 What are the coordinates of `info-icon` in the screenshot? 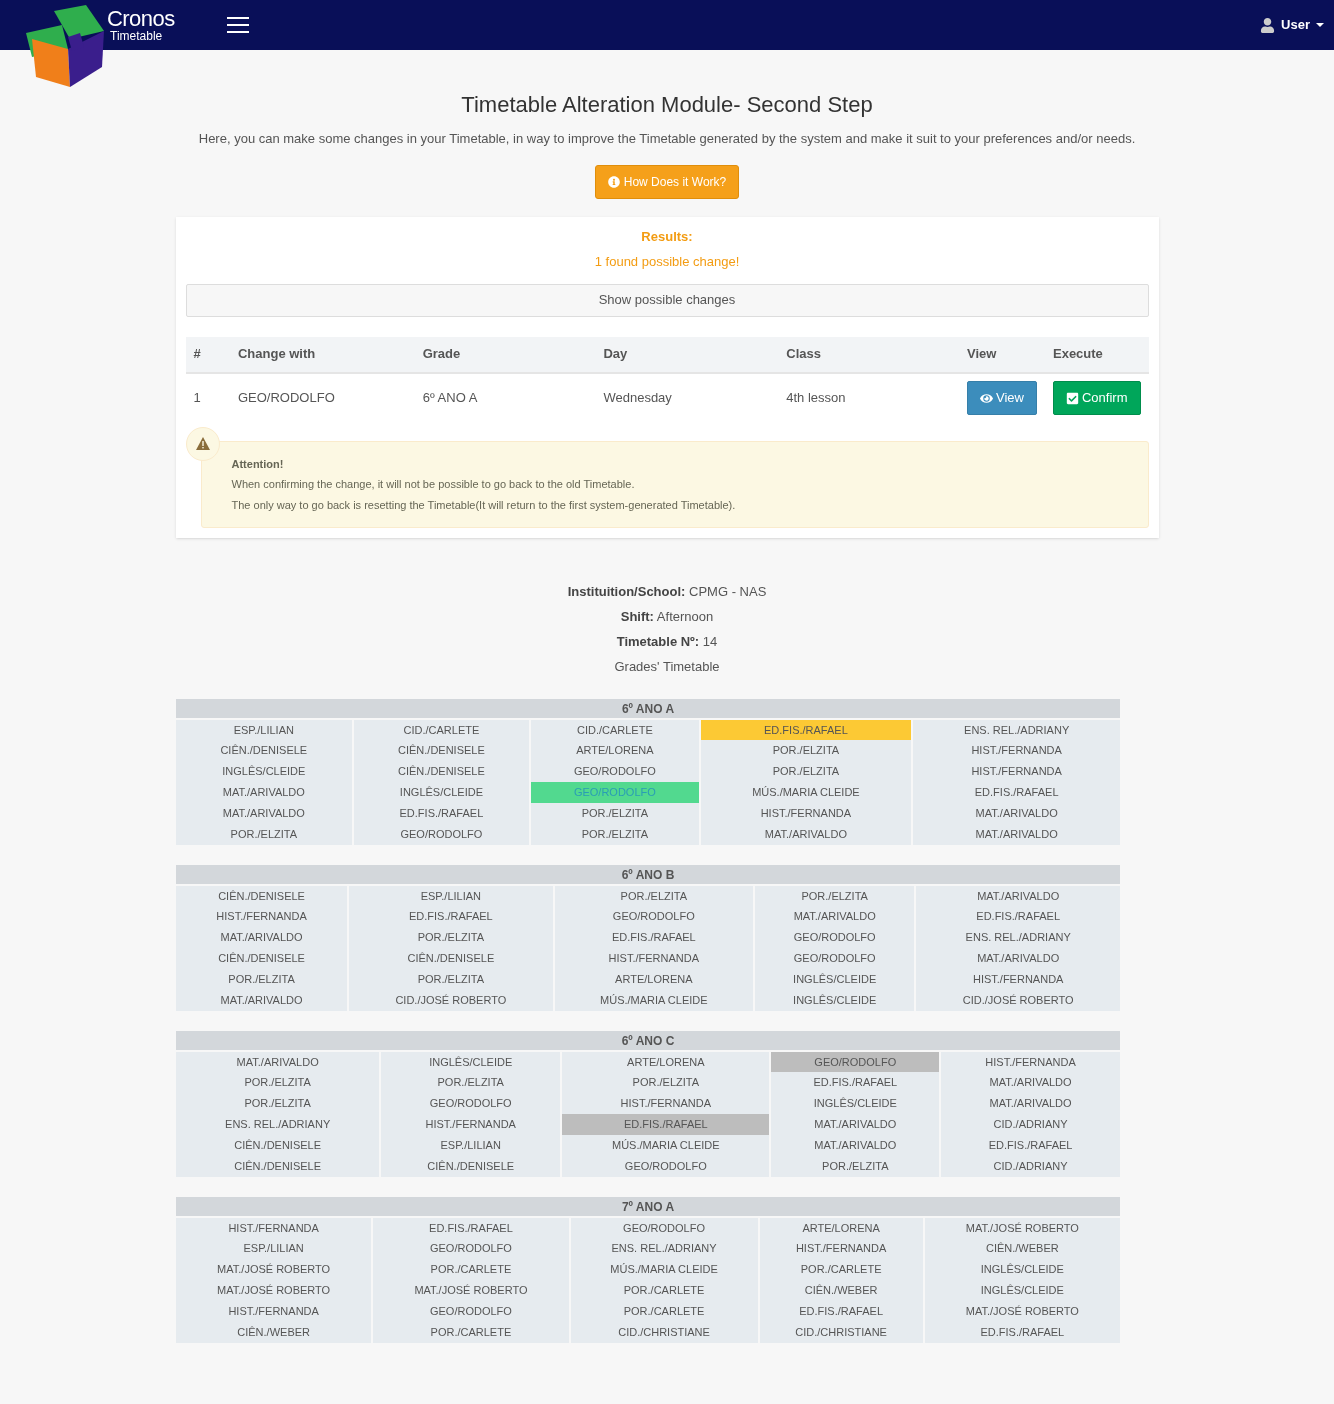 It's located at (613, 181).